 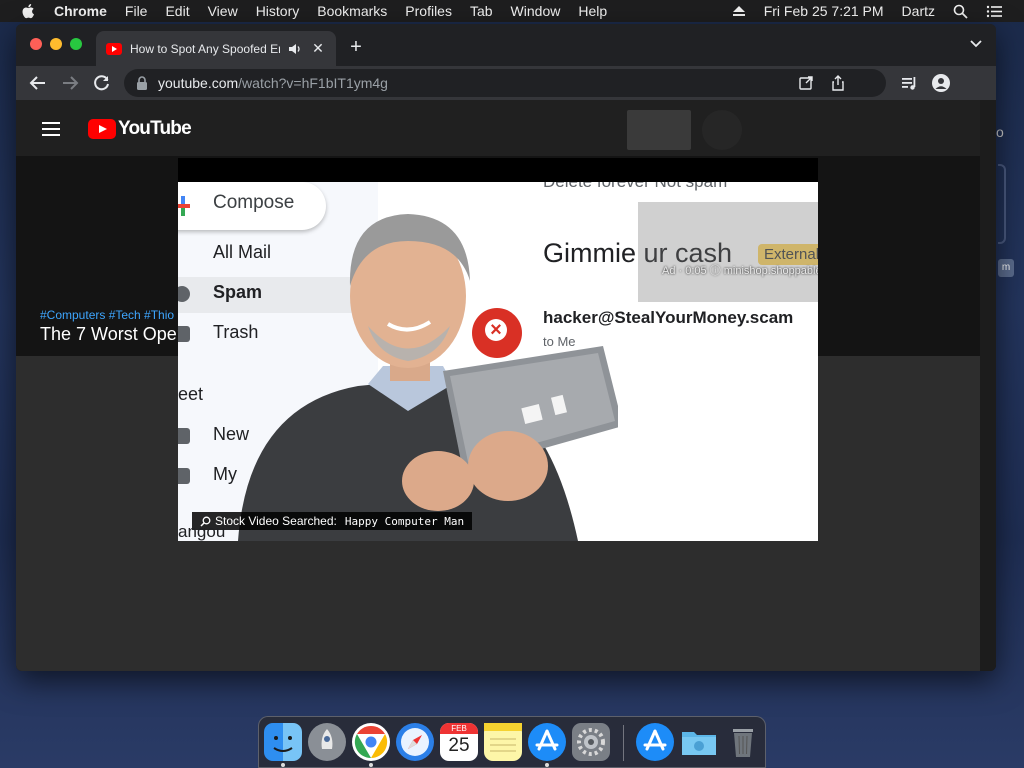 What do you see at coordinates (107, 315) in the screenshot?
I see `video-hashtags: #Computers #Tech #Thio` at bounding box center [107, 315].